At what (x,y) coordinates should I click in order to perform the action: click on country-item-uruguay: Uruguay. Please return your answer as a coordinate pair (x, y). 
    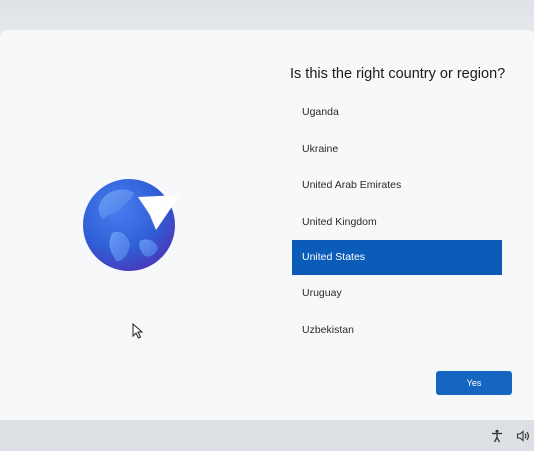
    Looking at the image, I should click on (397, 293).